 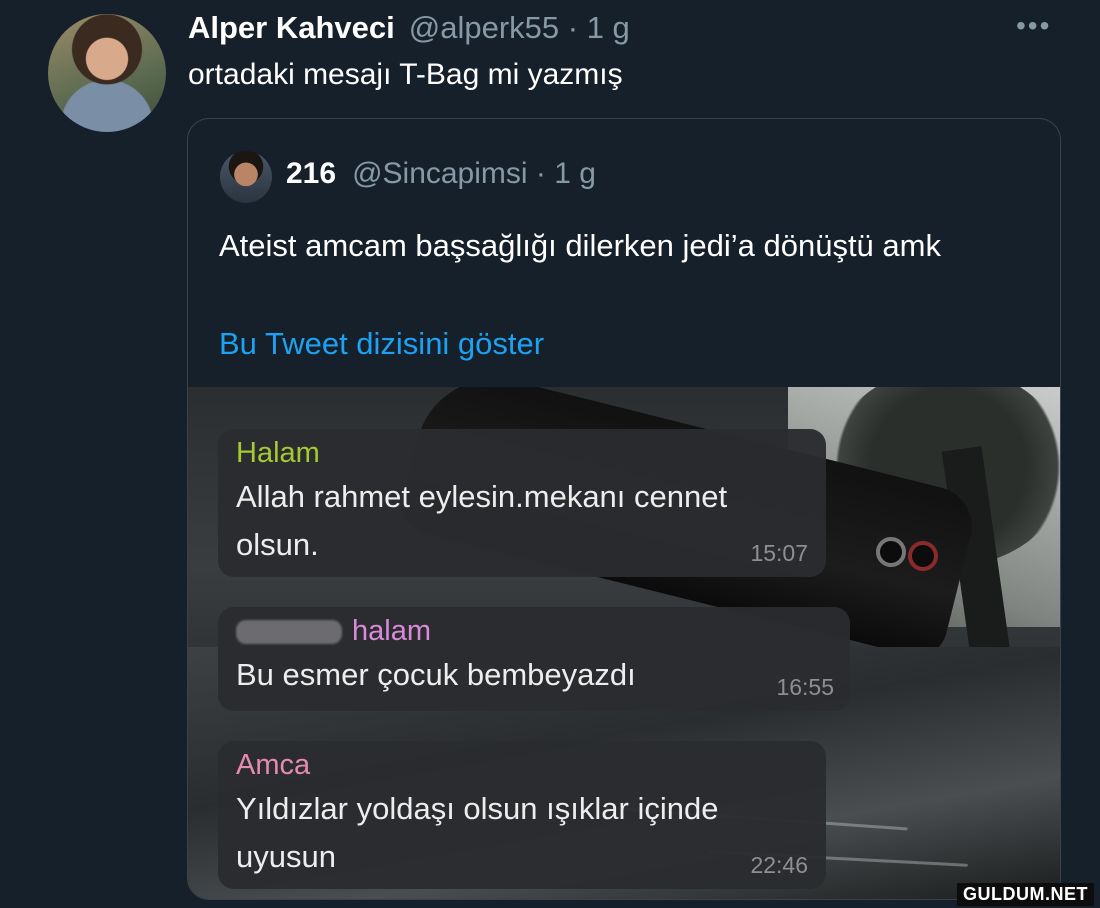 What do you see at coordinates (436, 674) in the screenshot?
I see `message-text: Bu esmer çocuk bembeyazdı` at bounding box center [436, 674].